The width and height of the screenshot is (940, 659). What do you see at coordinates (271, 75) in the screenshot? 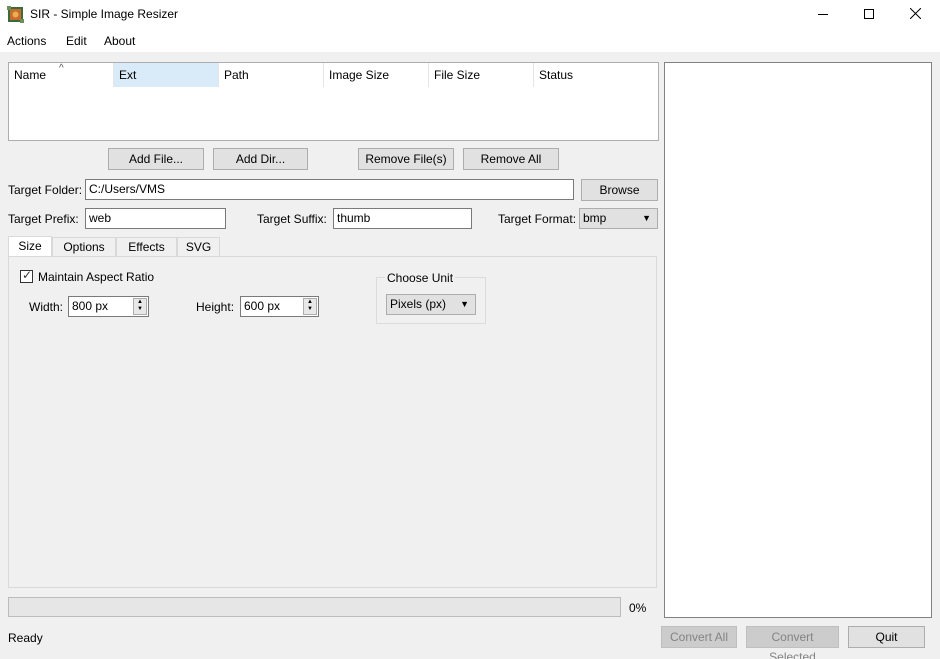
I see `column-header-path: Path` at bounding box center [271, 75].